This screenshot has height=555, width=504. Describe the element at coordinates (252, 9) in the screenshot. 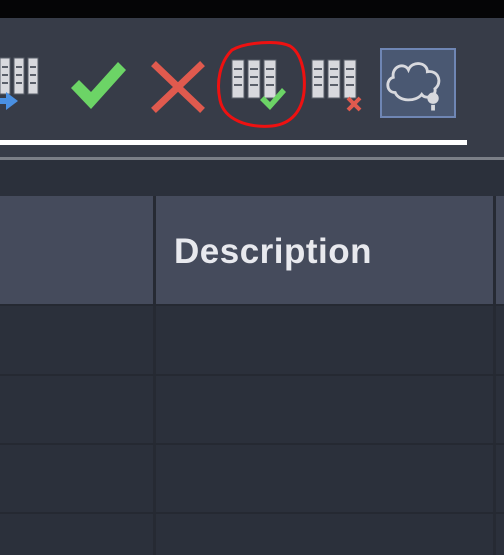

I see `window-top-edge` at that location.